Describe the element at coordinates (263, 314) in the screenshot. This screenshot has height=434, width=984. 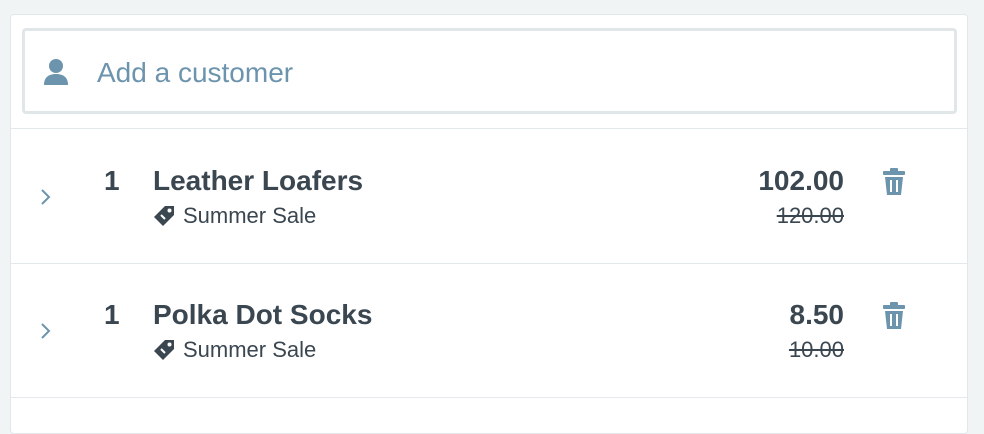
I see `item-name: Polka Dot Socks` at that location.